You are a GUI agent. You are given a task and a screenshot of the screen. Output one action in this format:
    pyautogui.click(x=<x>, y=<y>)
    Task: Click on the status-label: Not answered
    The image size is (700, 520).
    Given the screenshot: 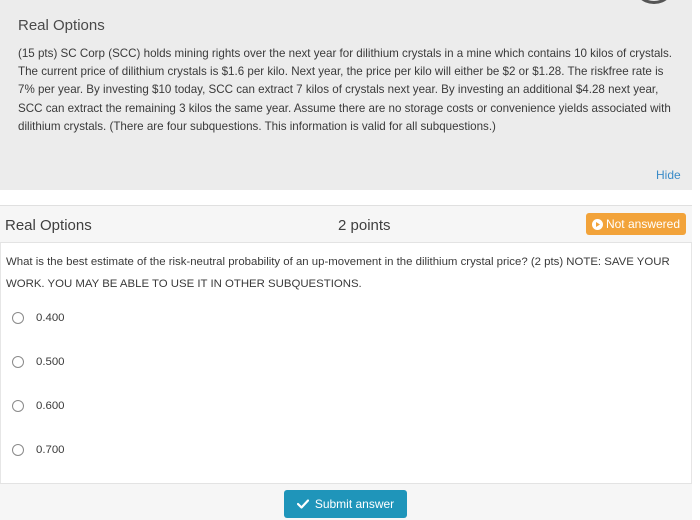 What is the action you would take?
    pyautogui.click(x=643, y=224)
    